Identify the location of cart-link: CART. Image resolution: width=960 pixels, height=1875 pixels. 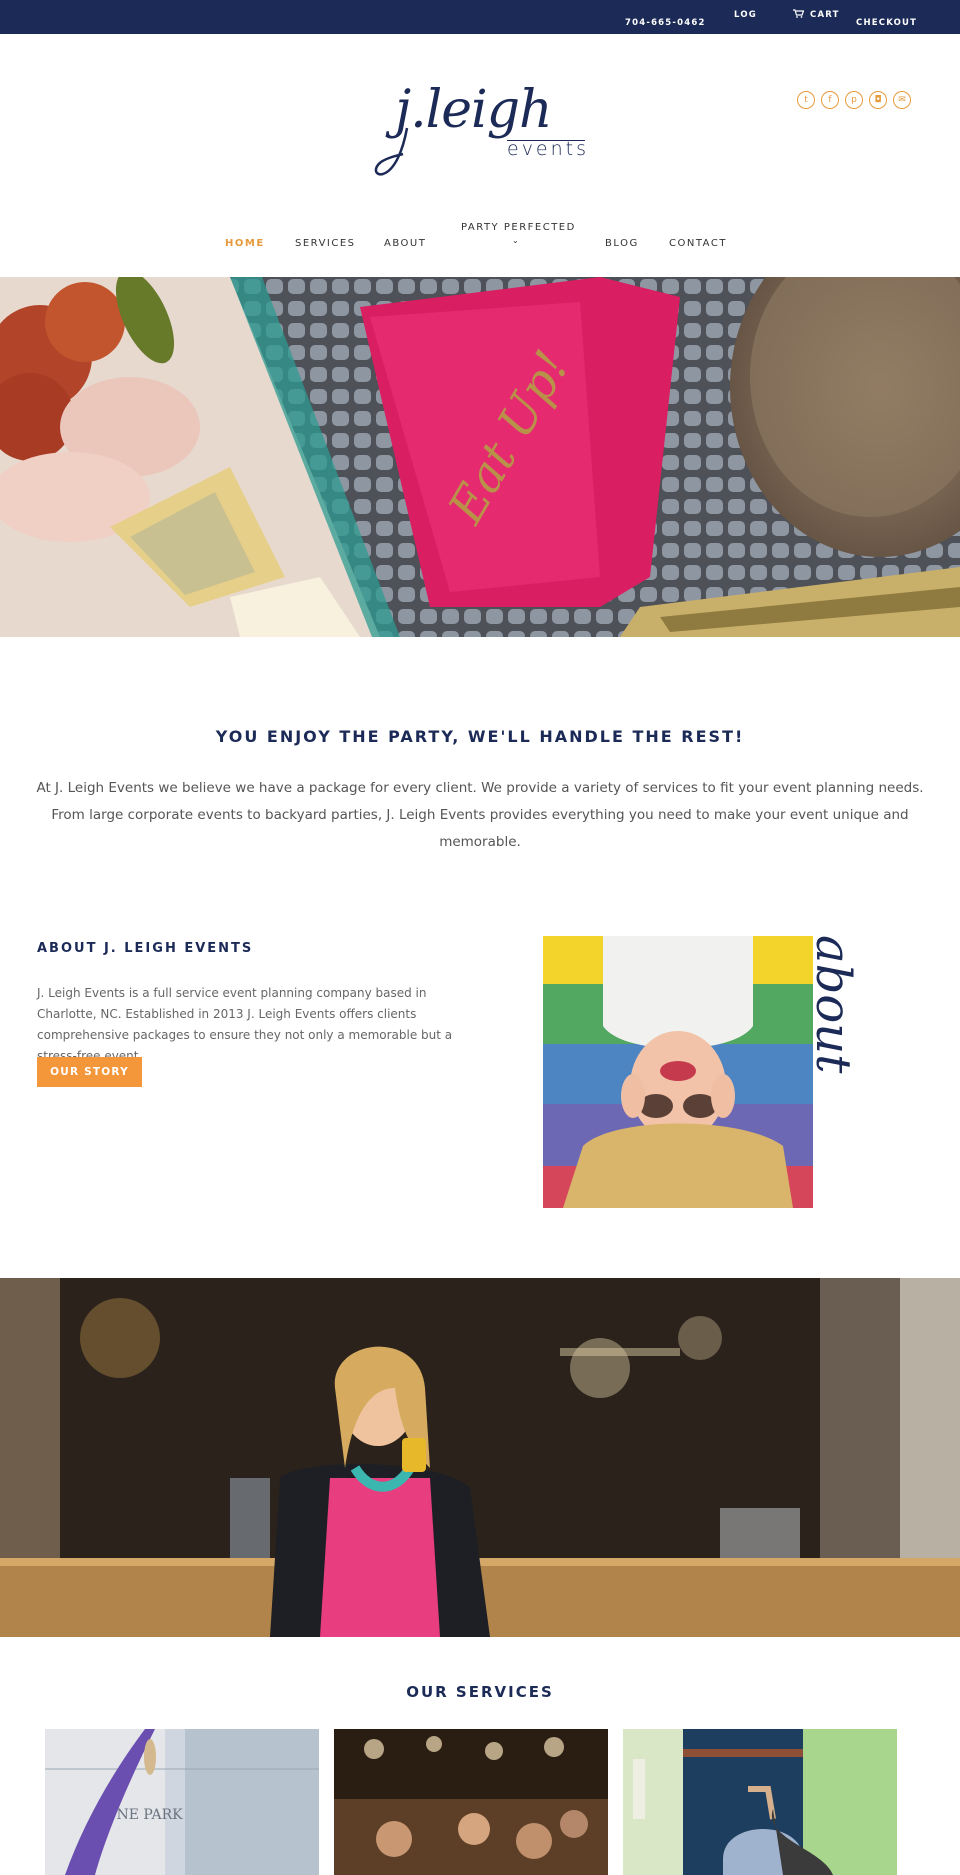
(825, 15).